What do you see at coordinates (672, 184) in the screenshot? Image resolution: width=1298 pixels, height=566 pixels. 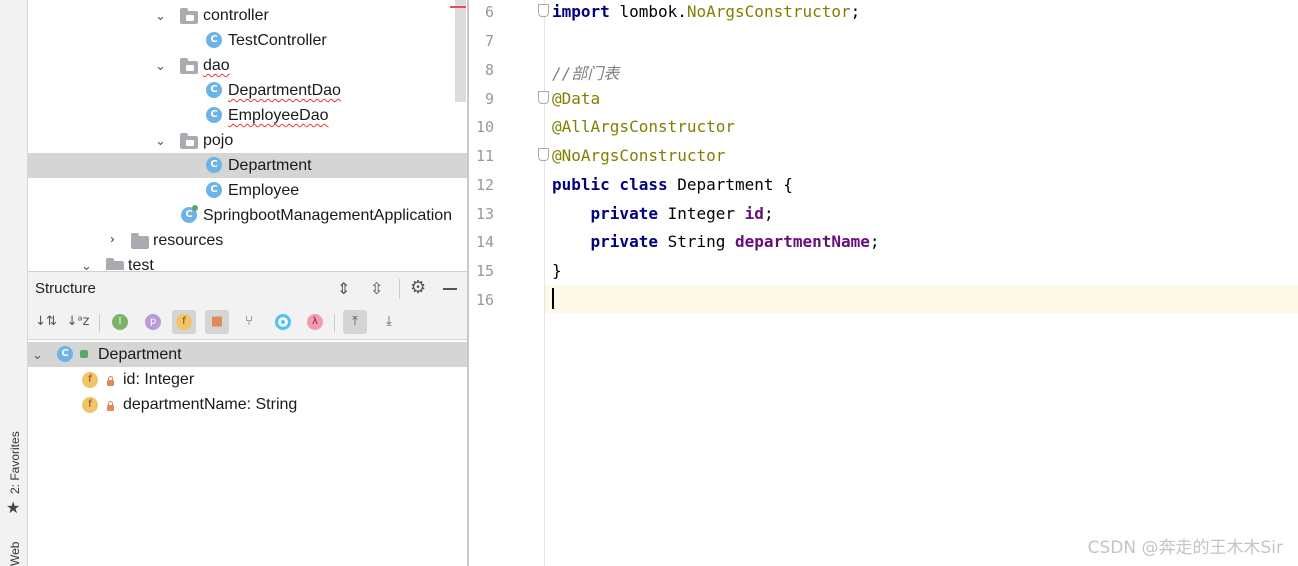 I see `code-line-12: public class Department {` at bounding box center [672, 184].